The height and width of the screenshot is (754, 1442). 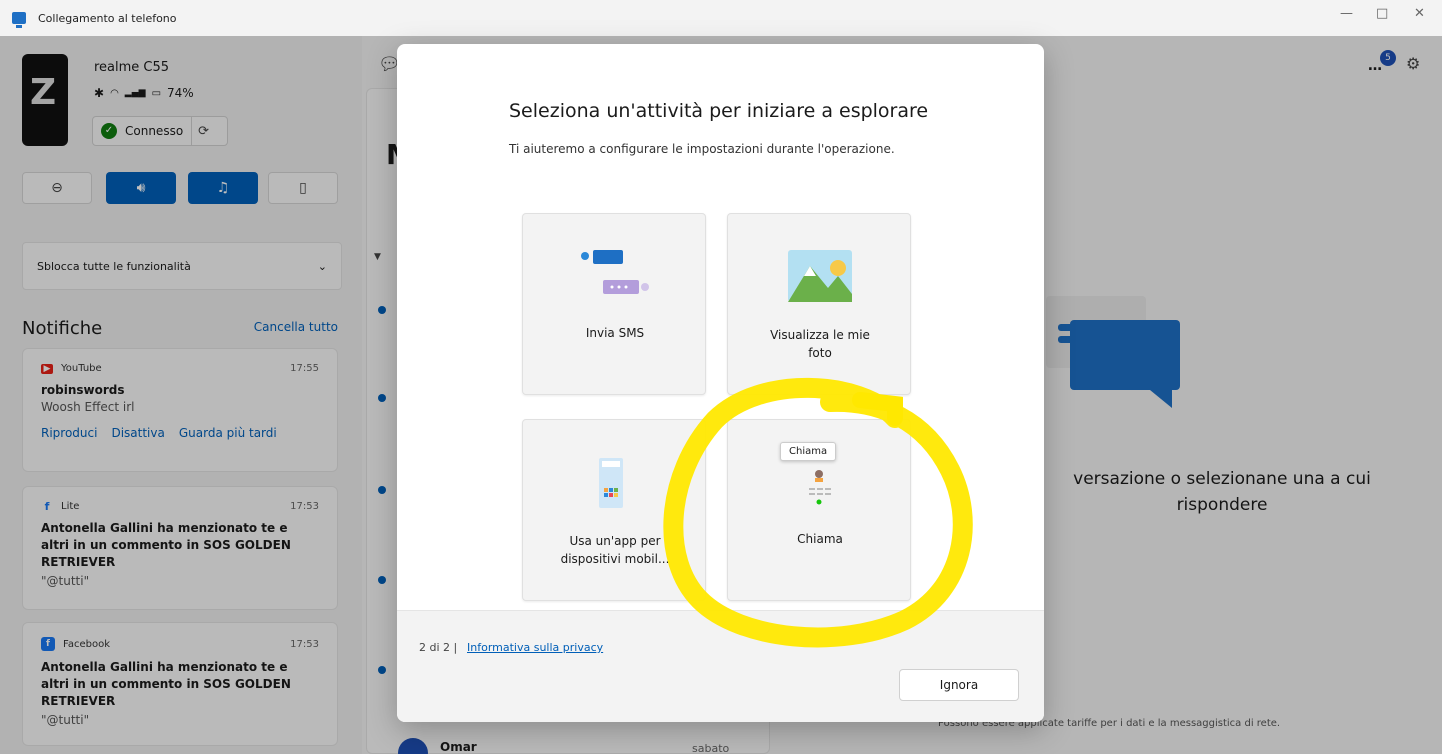 I want to click on minimize-button: —, so click(x=1346, y=13).